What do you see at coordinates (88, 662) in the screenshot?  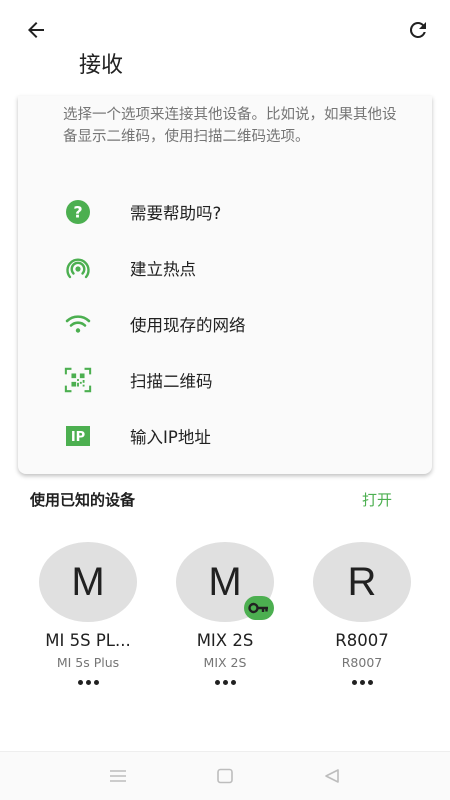 I see `device-model: MI 5s Plus` at bounding box center [88, 662].